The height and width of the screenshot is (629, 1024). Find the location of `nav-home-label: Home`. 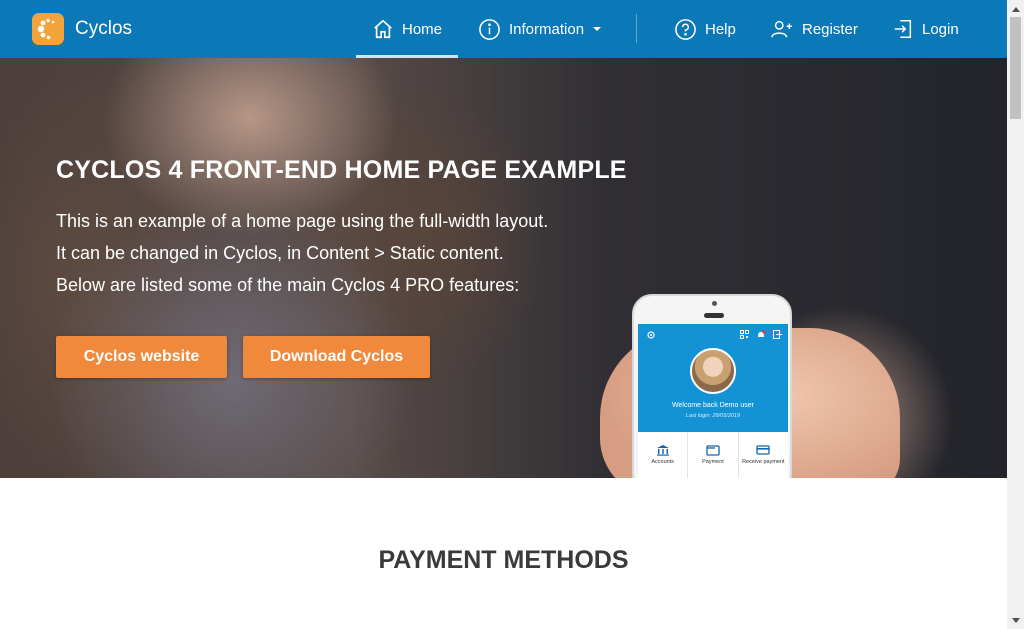

nav-home-label: Home is located at coordinates (421, 29).